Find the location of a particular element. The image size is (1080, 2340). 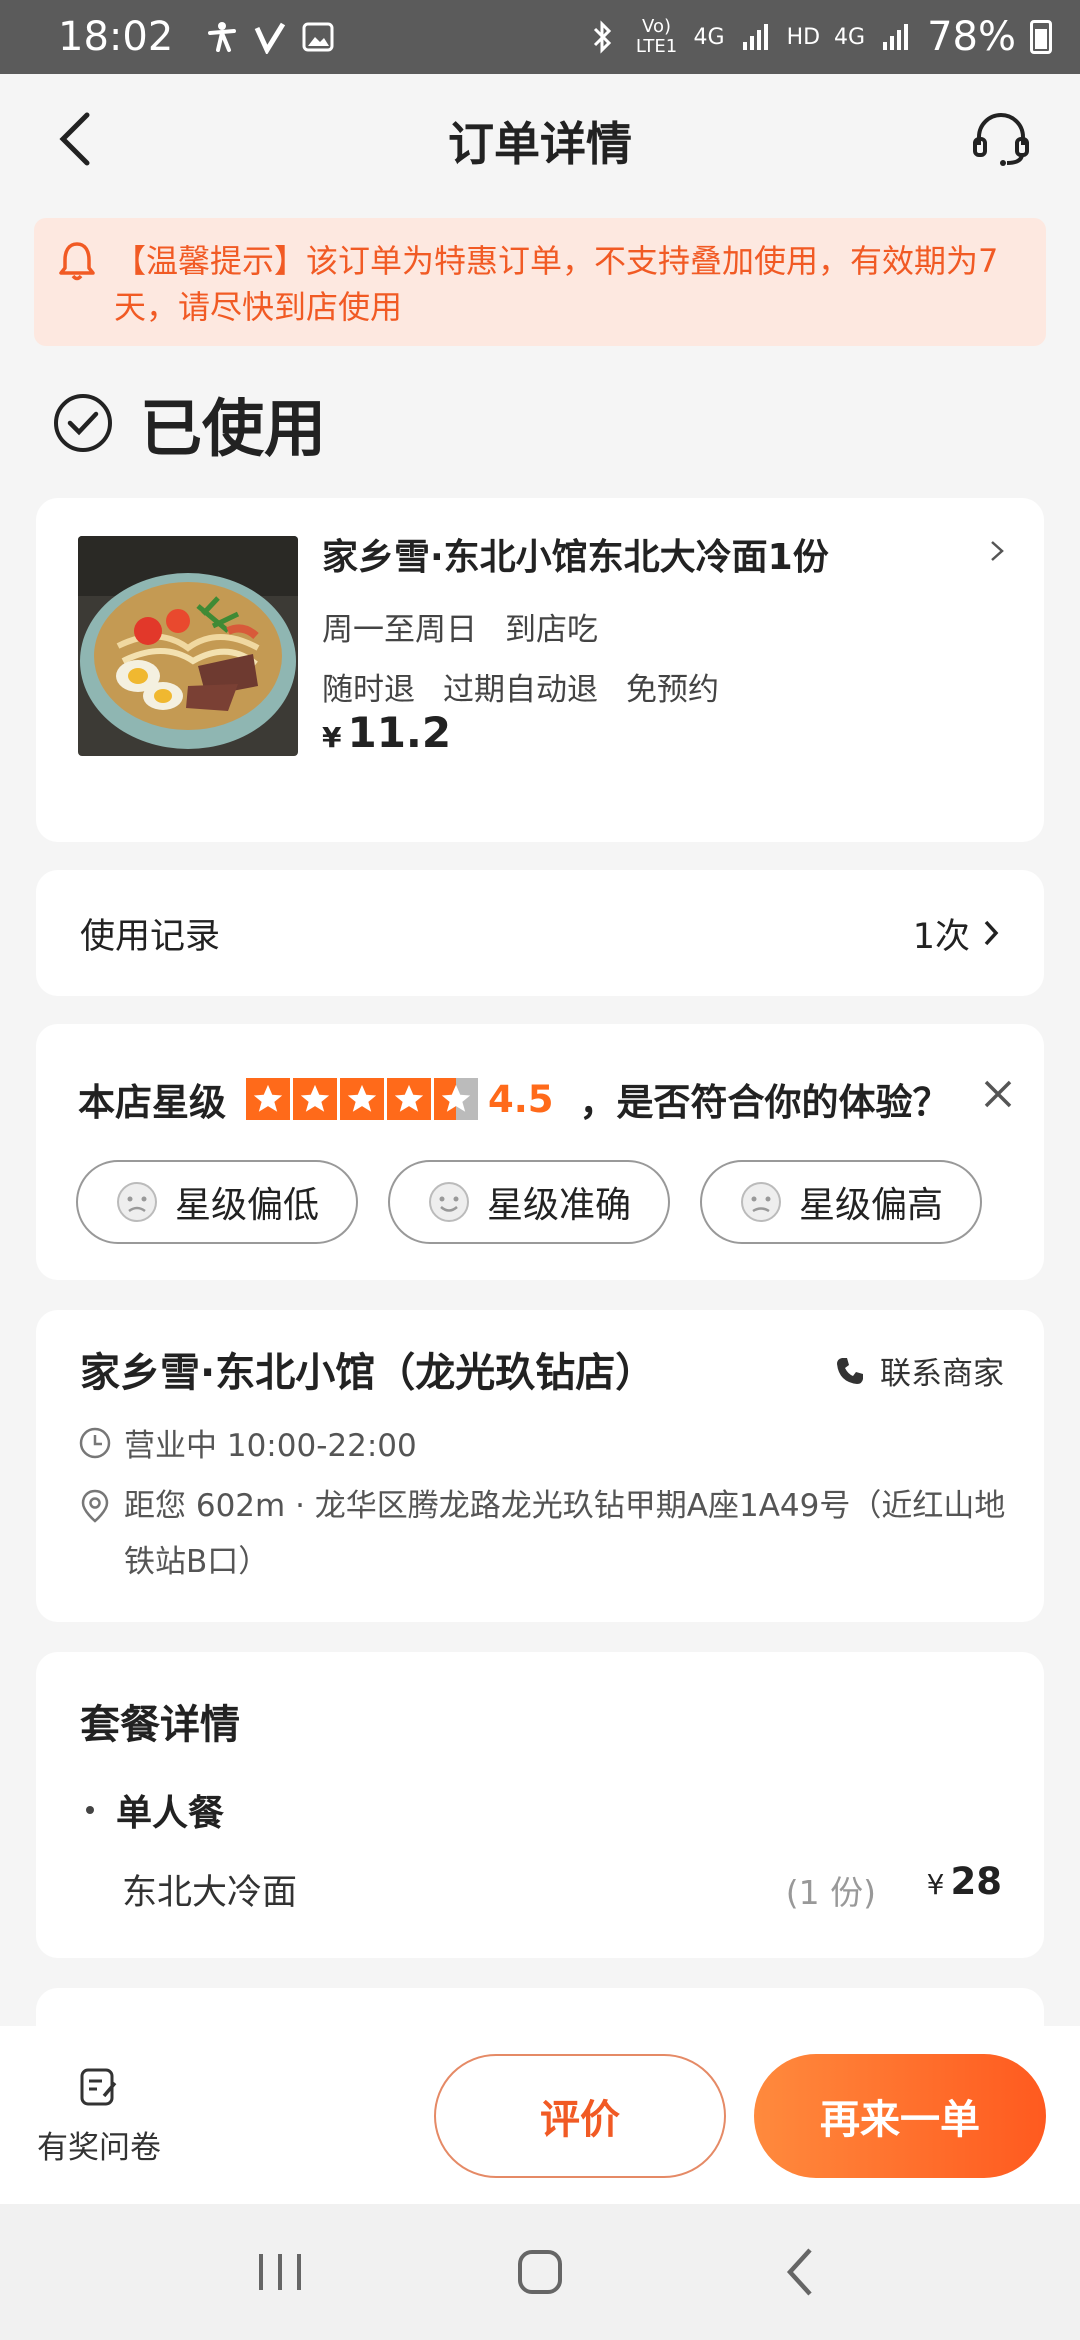

sad-face-icon is located at coordinates (136, 1202).